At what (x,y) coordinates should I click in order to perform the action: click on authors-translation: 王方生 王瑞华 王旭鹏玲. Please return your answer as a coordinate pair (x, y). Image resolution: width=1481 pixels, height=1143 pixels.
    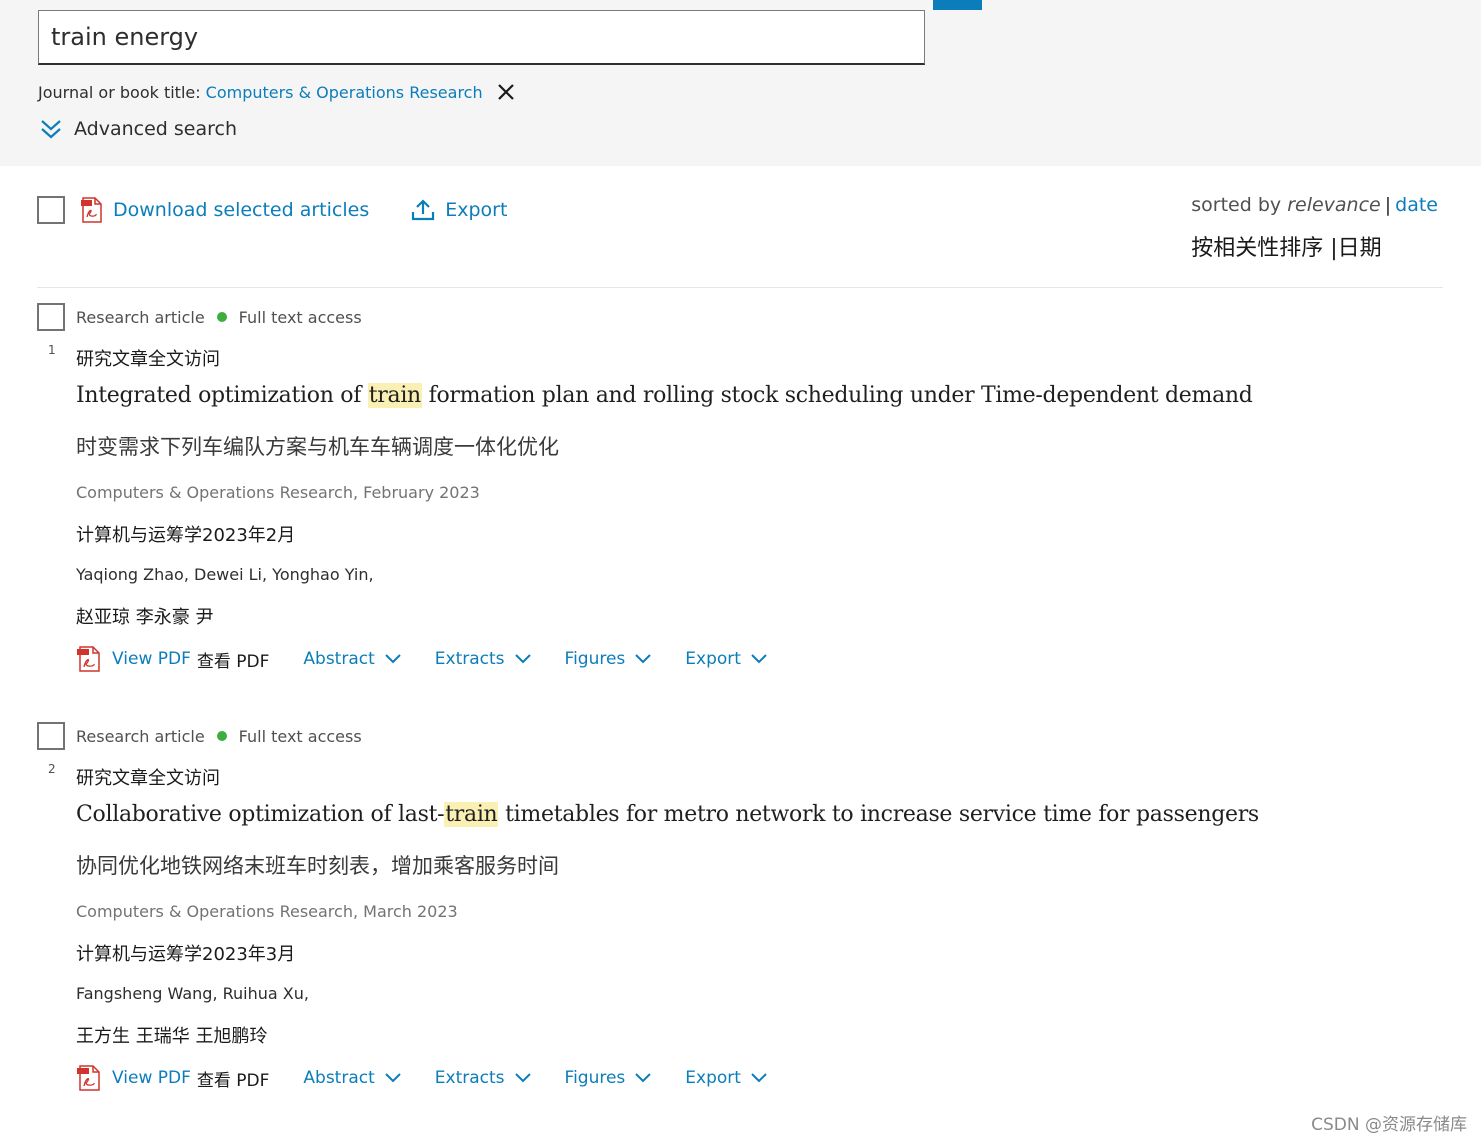
    Looking at the image, I should click on (172, 1036).